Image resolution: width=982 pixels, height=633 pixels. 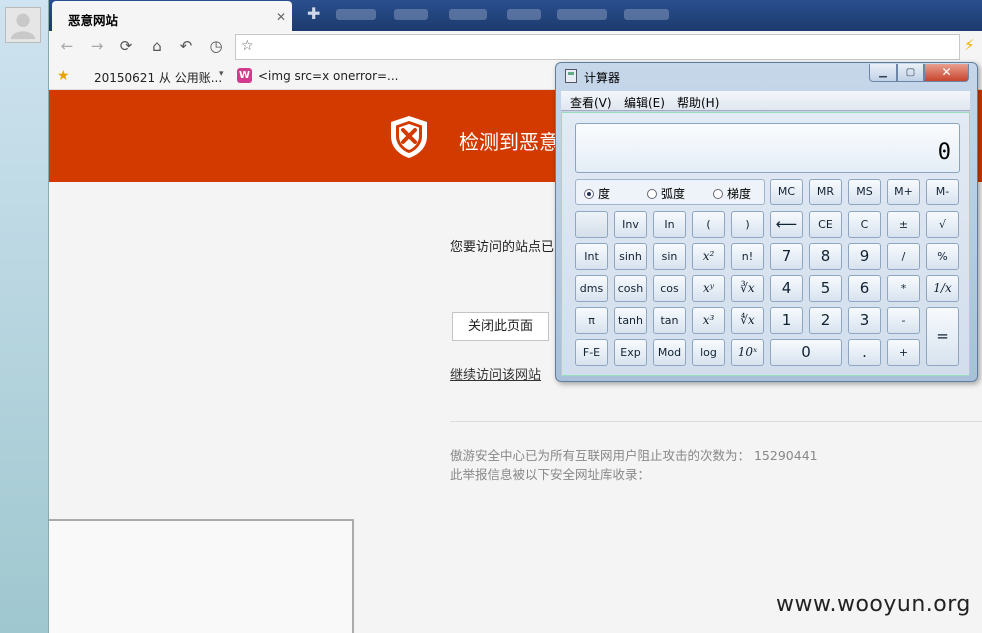 I want to click on calculator-icon, so click(x=571, y=76).